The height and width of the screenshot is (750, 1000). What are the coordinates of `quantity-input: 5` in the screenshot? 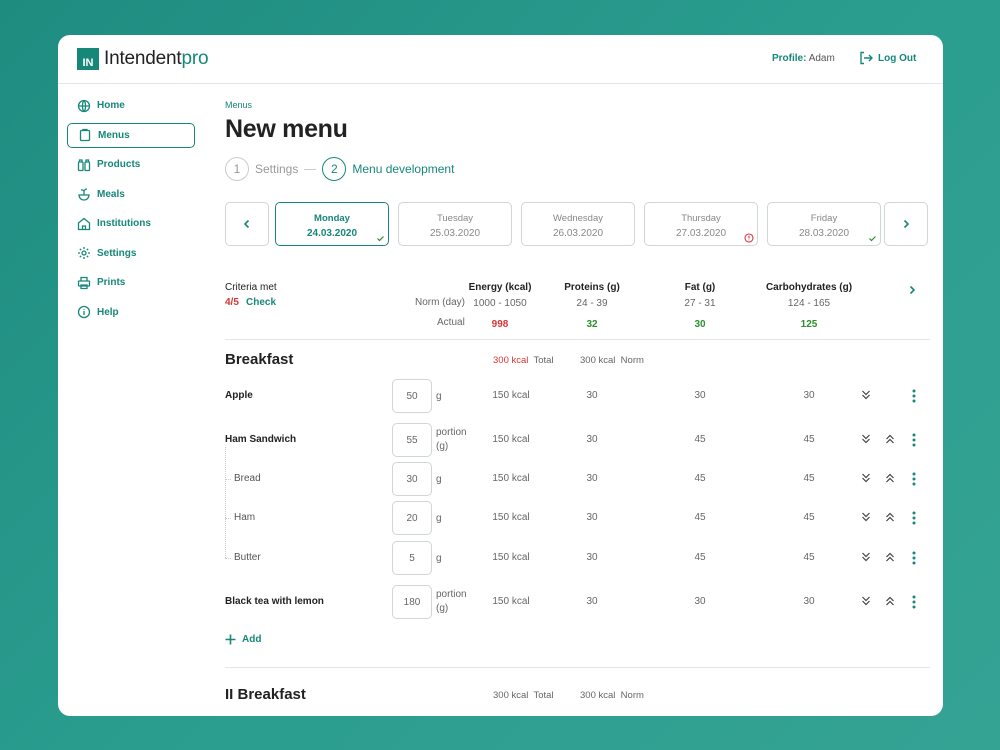 It's located at (412, 558).